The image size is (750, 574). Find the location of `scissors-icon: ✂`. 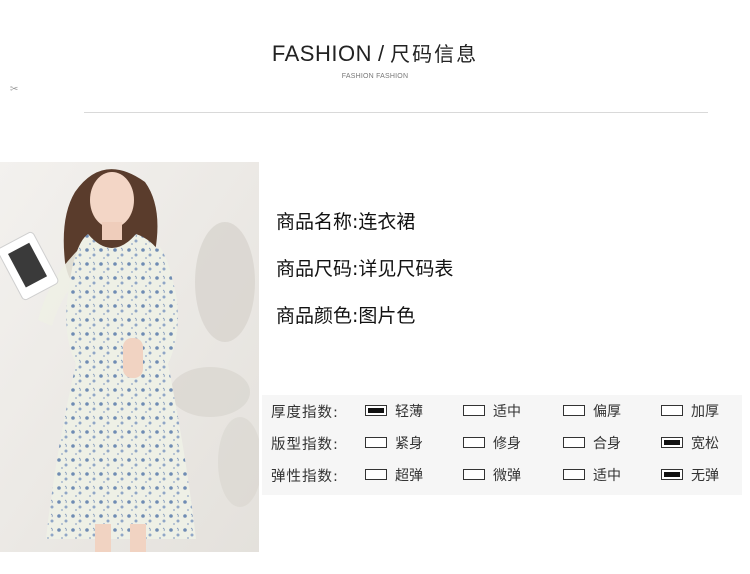

scissors-icon: ✂ is located at coordinates (14, 89).